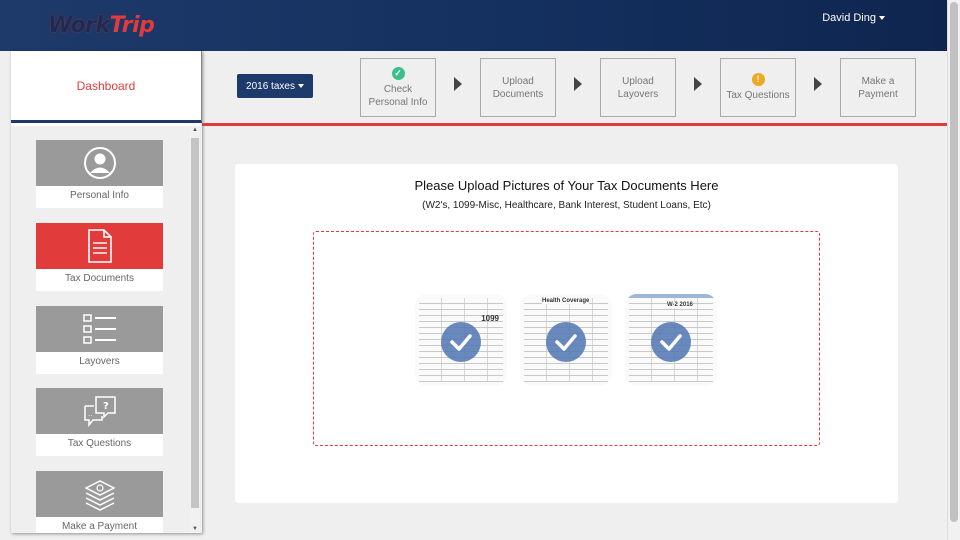 This screenshot has height=540, width=960. What do you see at coordinates (195, 323) in the screenshot?
I see `sidebar-scrollbar-thumb` at bounding box center [195, 323].